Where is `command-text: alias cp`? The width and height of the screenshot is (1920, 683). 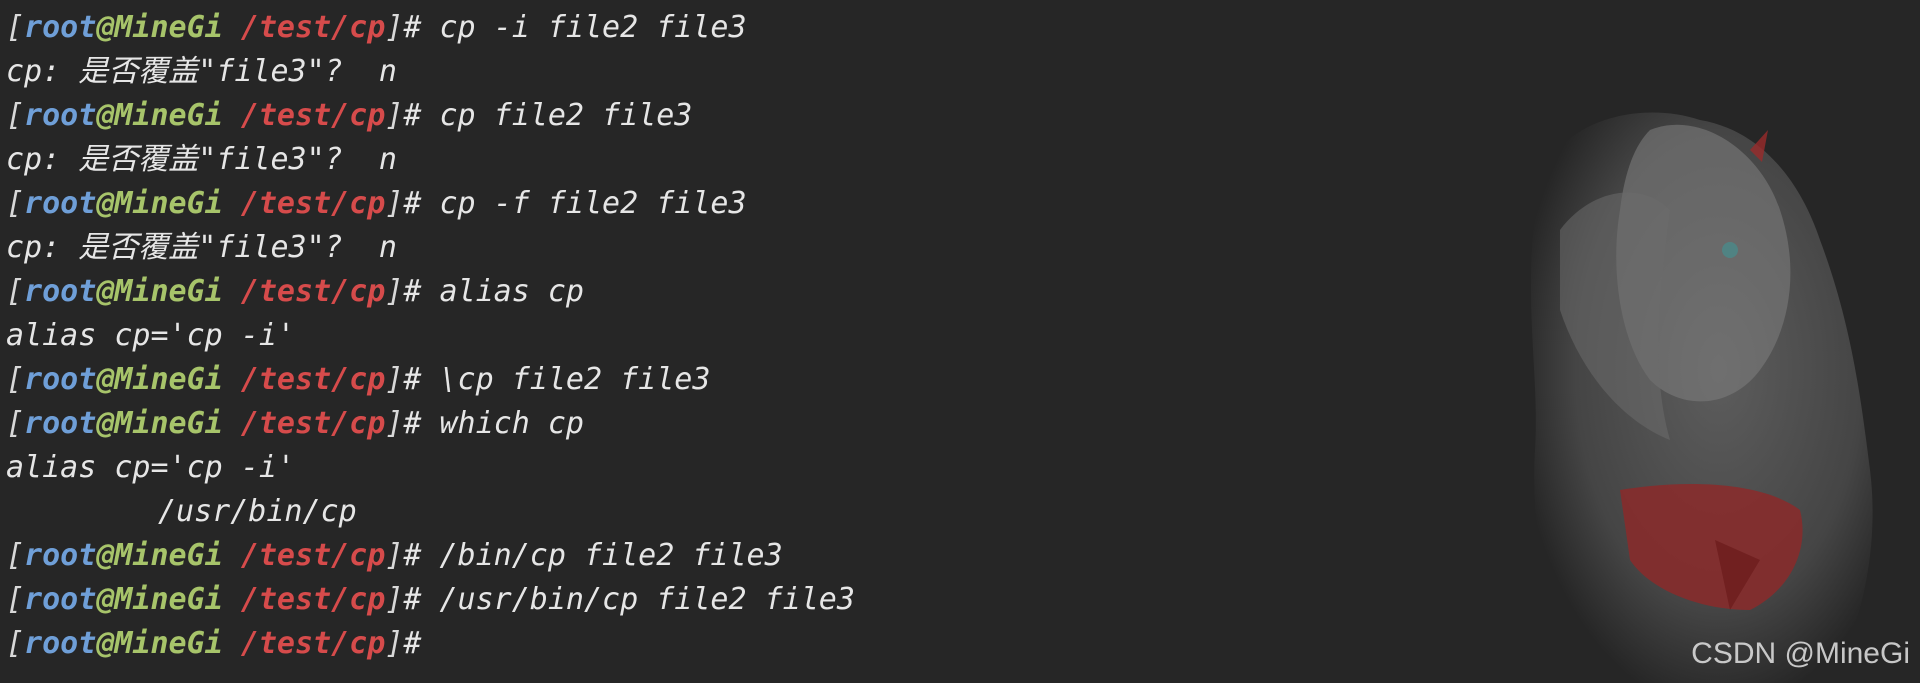
command-text: alias cp is located at coordinates (502, 291).